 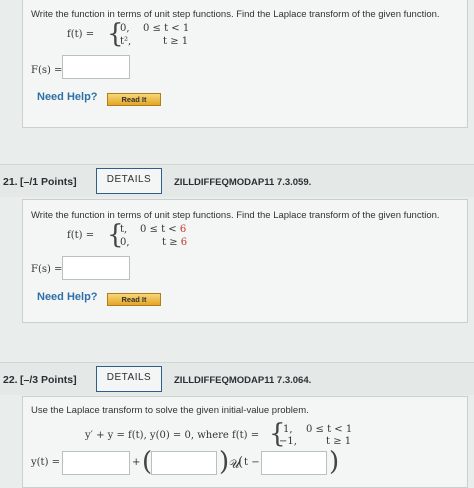 What do you see at coordinates (10, 182) in the screenshot?
I see `q21-number: 21.` at bounding box center [10, 182].